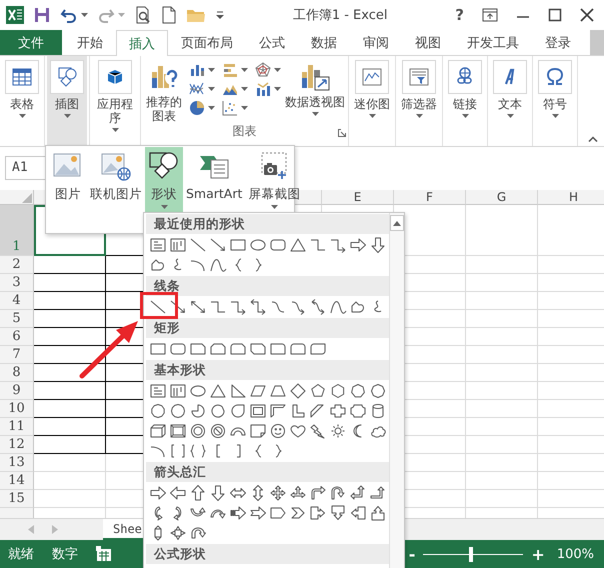  I want to click on ribbon-tab: 开始, so click(90, 42).